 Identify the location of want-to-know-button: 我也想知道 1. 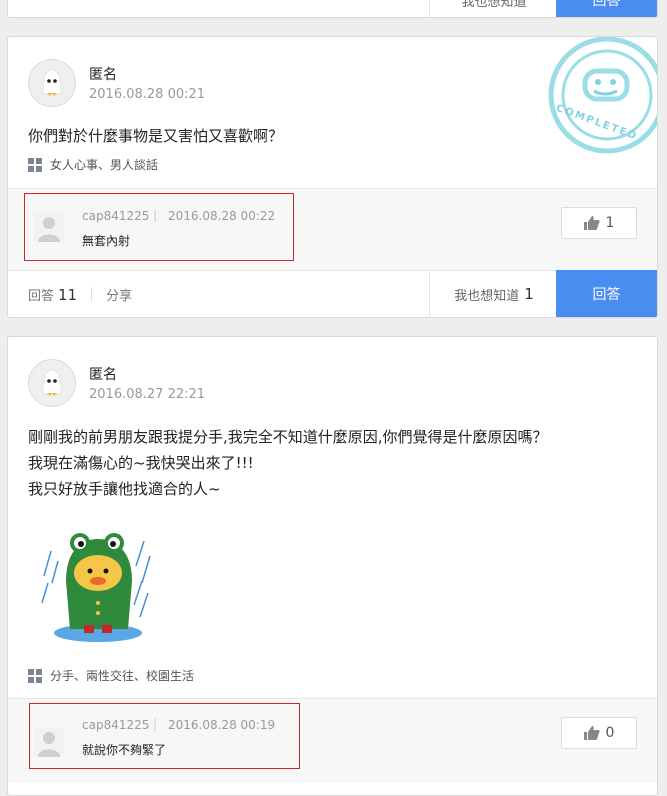
(493, 294).